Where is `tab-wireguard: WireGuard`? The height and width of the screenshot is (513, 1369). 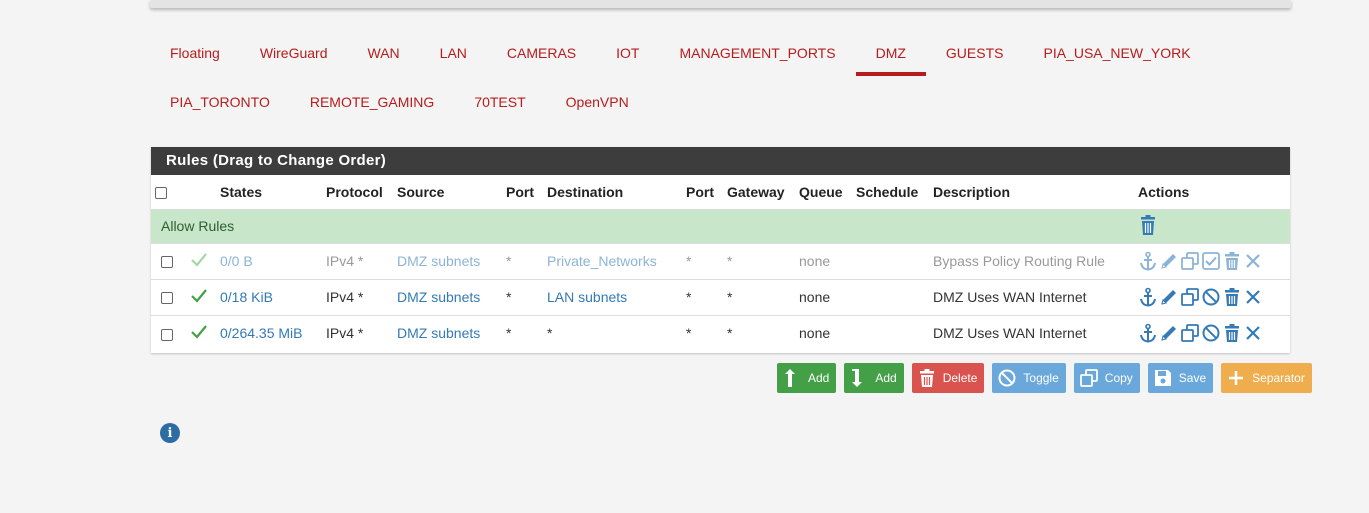 tab-wireguard: WireGuard is located at coordinates (294, 52).